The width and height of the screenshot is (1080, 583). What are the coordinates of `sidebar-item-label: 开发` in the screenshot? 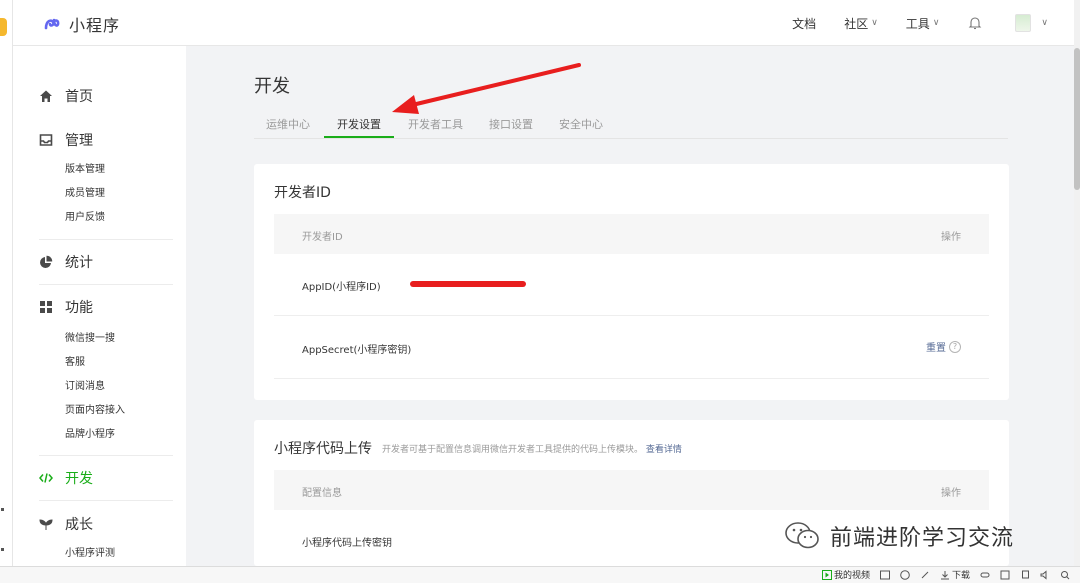 It's located at (79, 479).